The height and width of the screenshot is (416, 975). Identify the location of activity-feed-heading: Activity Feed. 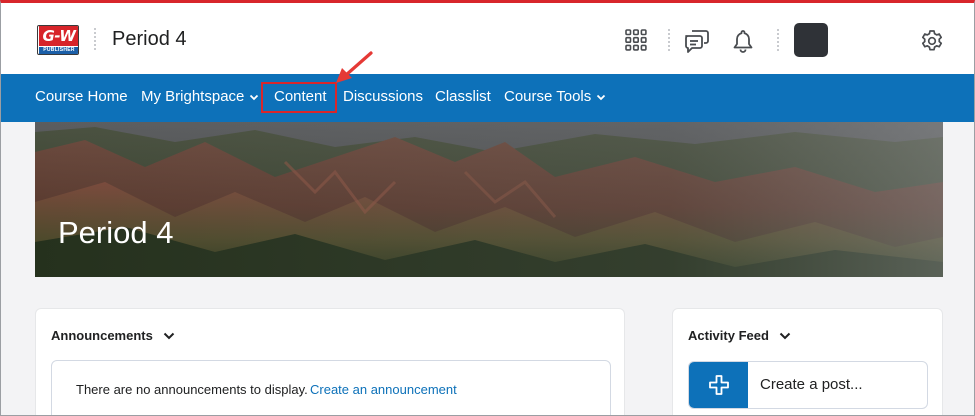
(739, 335).